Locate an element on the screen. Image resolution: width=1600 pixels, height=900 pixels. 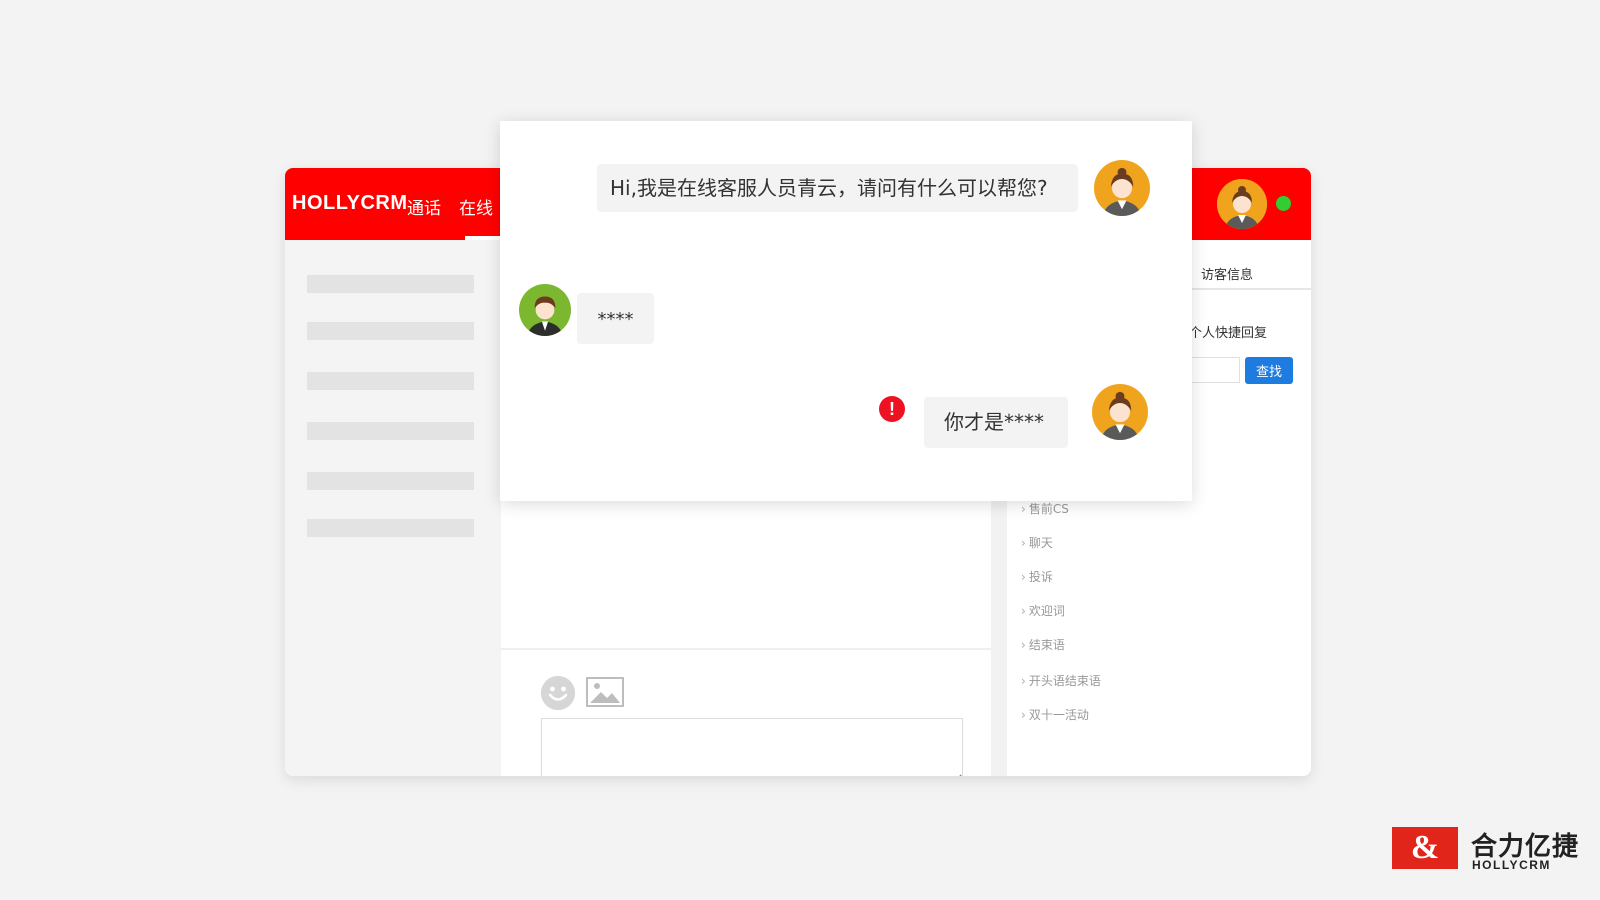
tab-visitor-info: 访客信息 is located at coordinates (1227, 273).